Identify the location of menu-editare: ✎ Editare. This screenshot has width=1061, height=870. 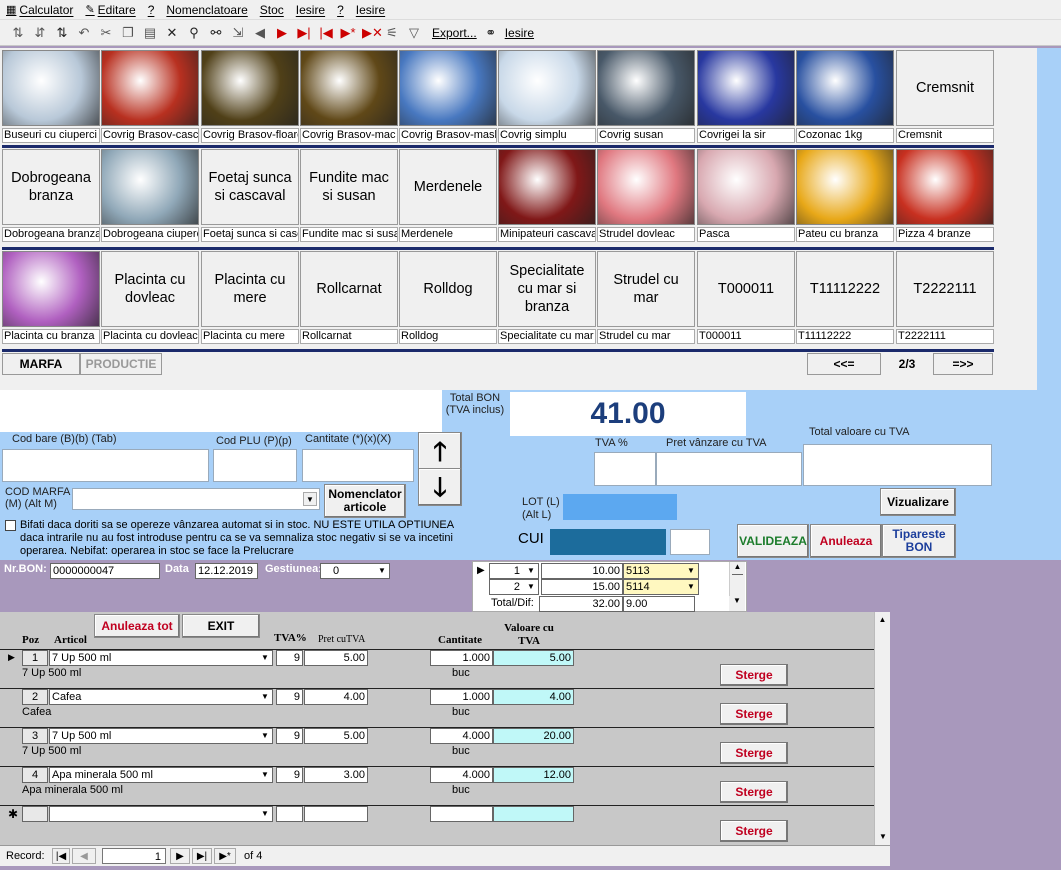
(110, 10).